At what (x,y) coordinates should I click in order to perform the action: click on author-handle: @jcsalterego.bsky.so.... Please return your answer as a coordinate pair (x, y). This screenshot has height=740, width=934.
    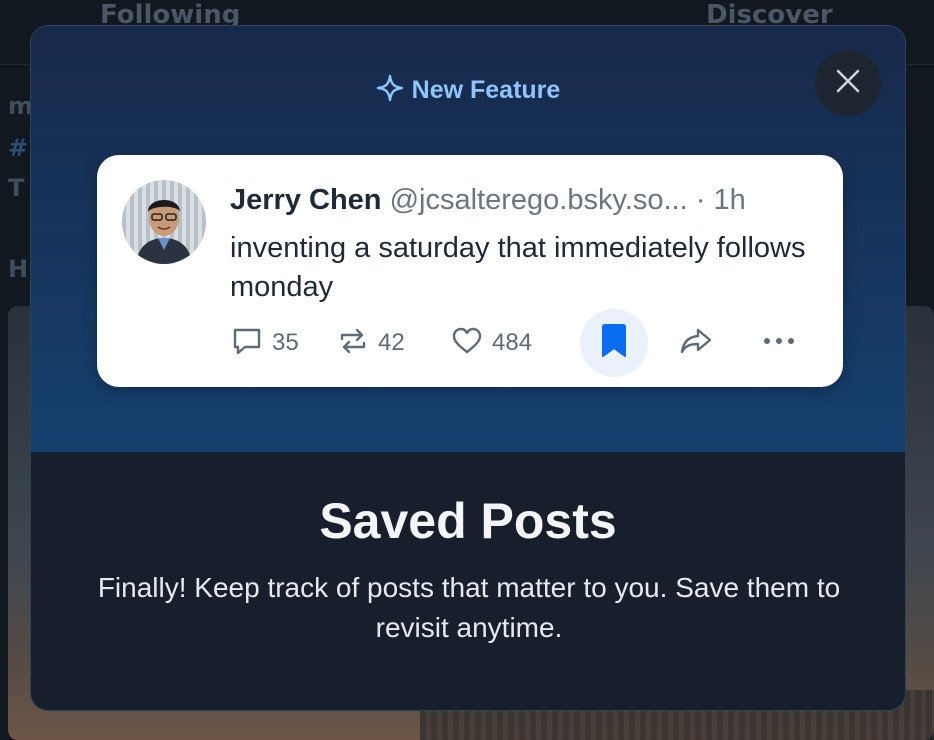
    Looking at the image, I should click on (539, 200).